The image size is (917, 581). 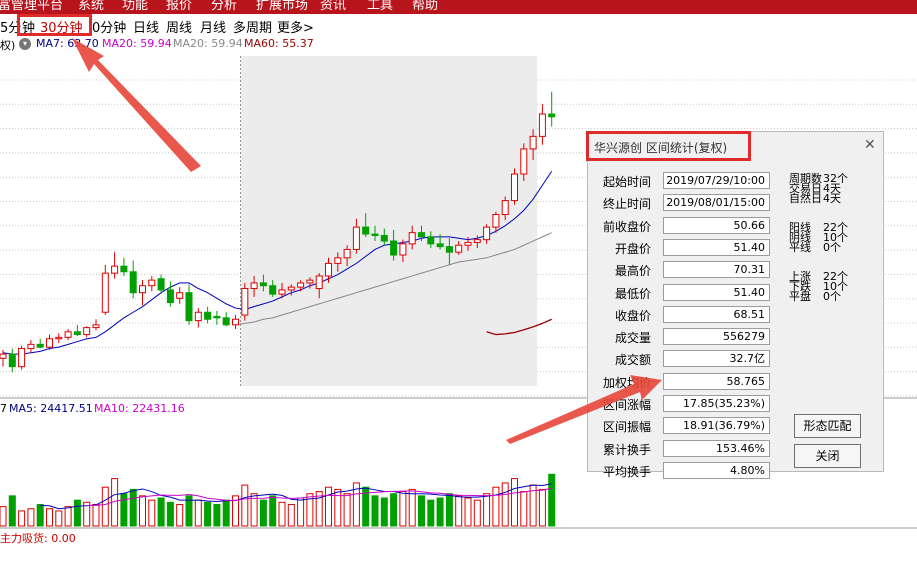 What do you see at coordinates (584, 409) in the screenshot?
I see `arrow-to-range-gain-icon` at bounding box center [584, 409].